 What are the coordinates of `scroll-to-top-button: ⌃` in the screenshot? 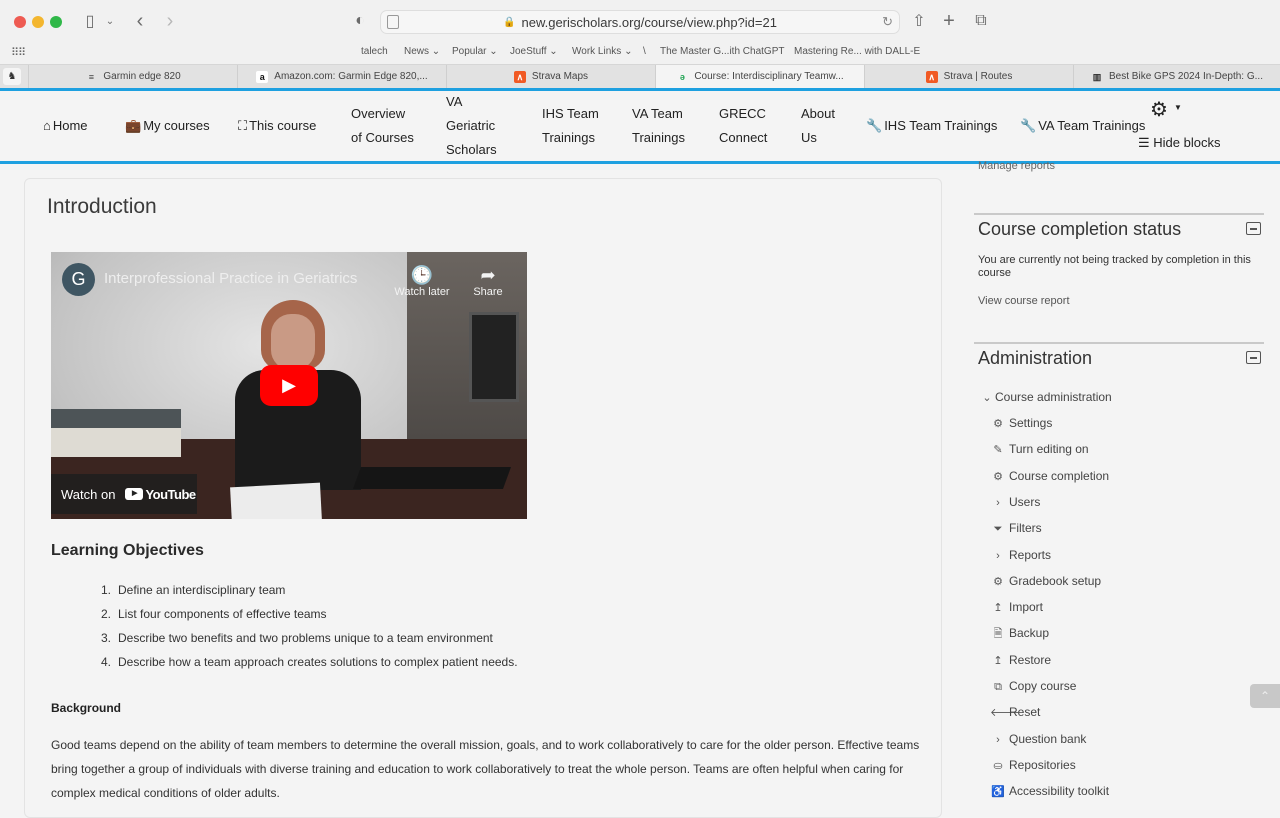 It's located at (1265, 696).